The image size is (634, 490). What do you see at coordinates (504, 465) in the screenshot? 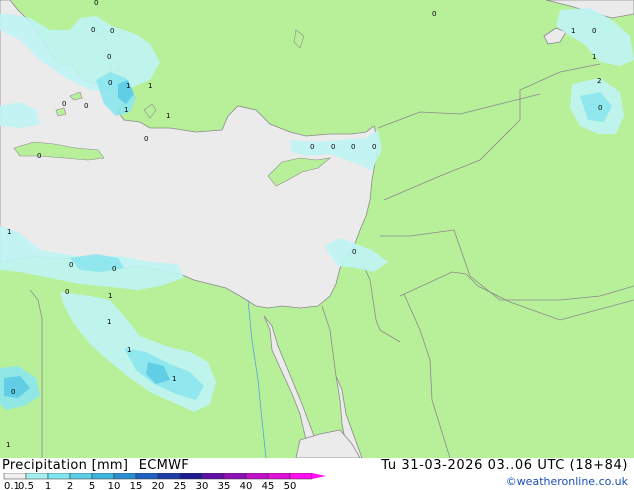
I see `valid-time: Tu 31-03-2026 03..06 UTC (18+84)` at bounding box center [504, 465].